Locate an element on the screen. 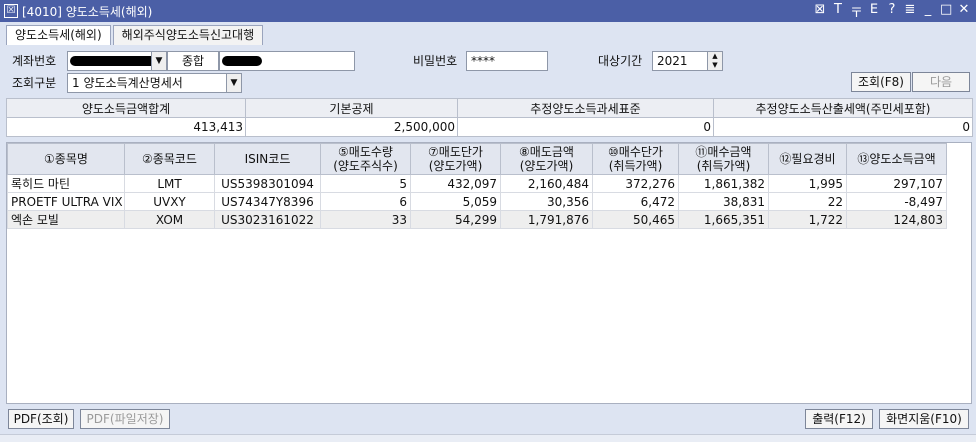 This screenshot has width=976, height=442. password-input: **** is located at coordinates (507, 61).